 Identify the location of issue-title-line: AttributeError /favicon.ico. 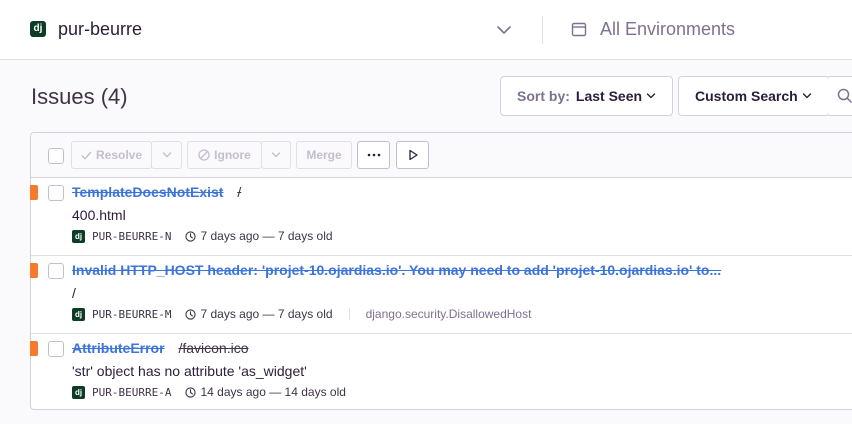
(160, 348).